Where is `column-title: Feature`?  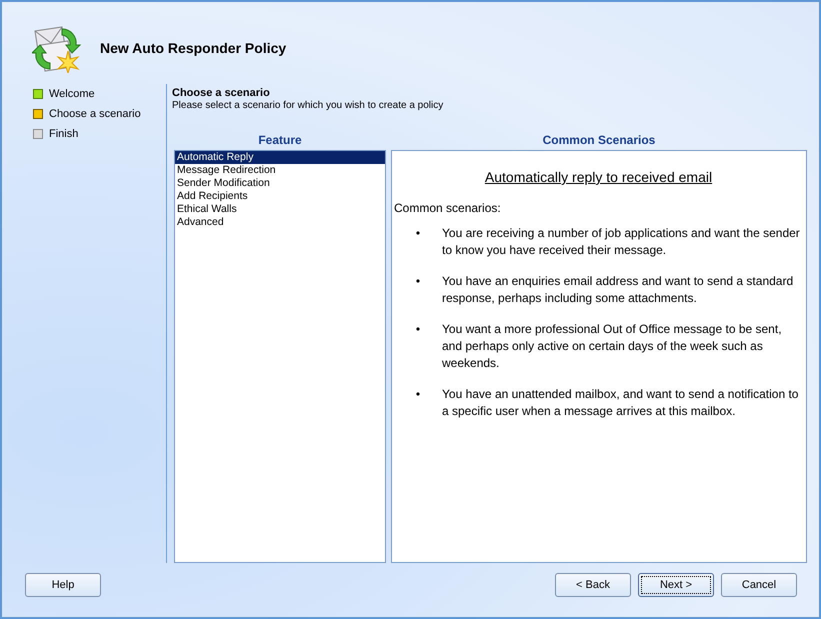 column-title: Feature is located at coordinates (280, 141).